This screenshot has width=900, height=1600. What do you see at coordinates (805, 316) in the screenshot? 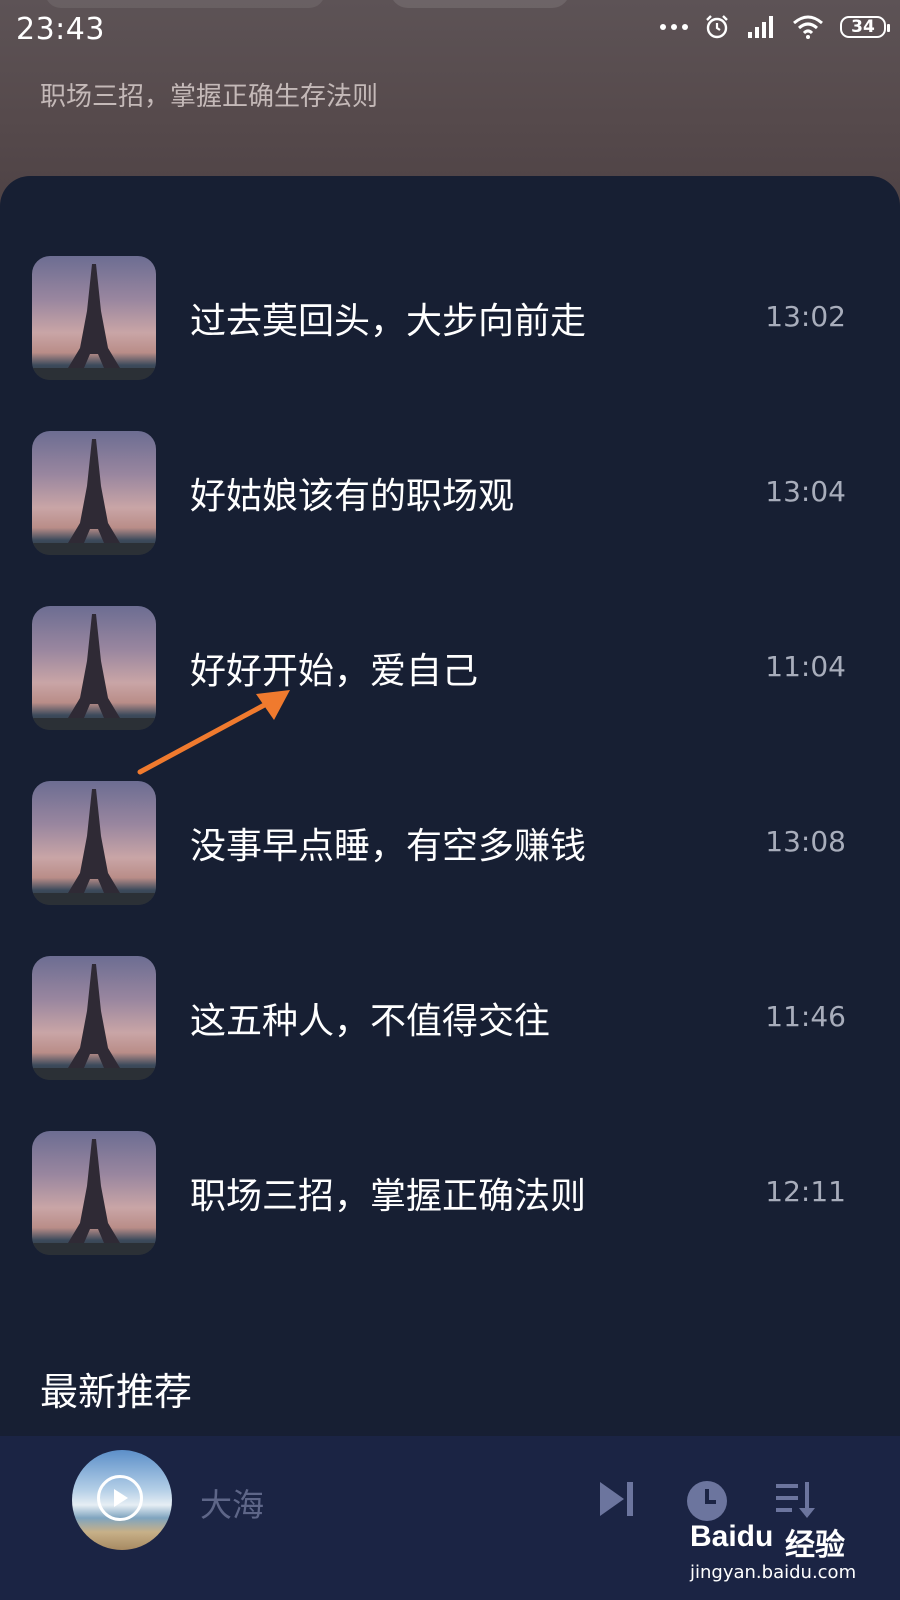
I see `episode-duration: 13:02` at bounding box center [805, 316].